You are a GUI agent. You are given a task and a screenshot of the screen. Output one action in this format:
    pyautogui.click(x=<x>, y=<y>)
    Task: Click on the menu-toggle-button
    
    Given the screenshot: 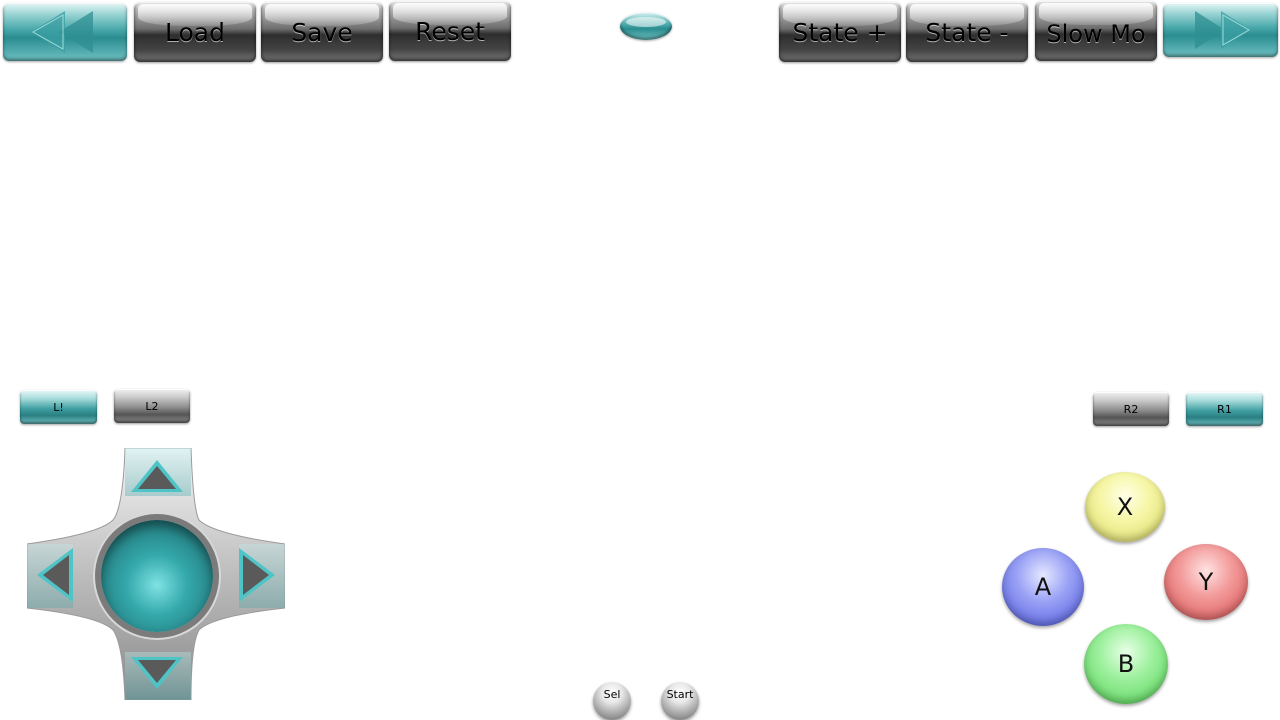 What is the action you would take?
    pyautogui.click(x=646, y=26)
    